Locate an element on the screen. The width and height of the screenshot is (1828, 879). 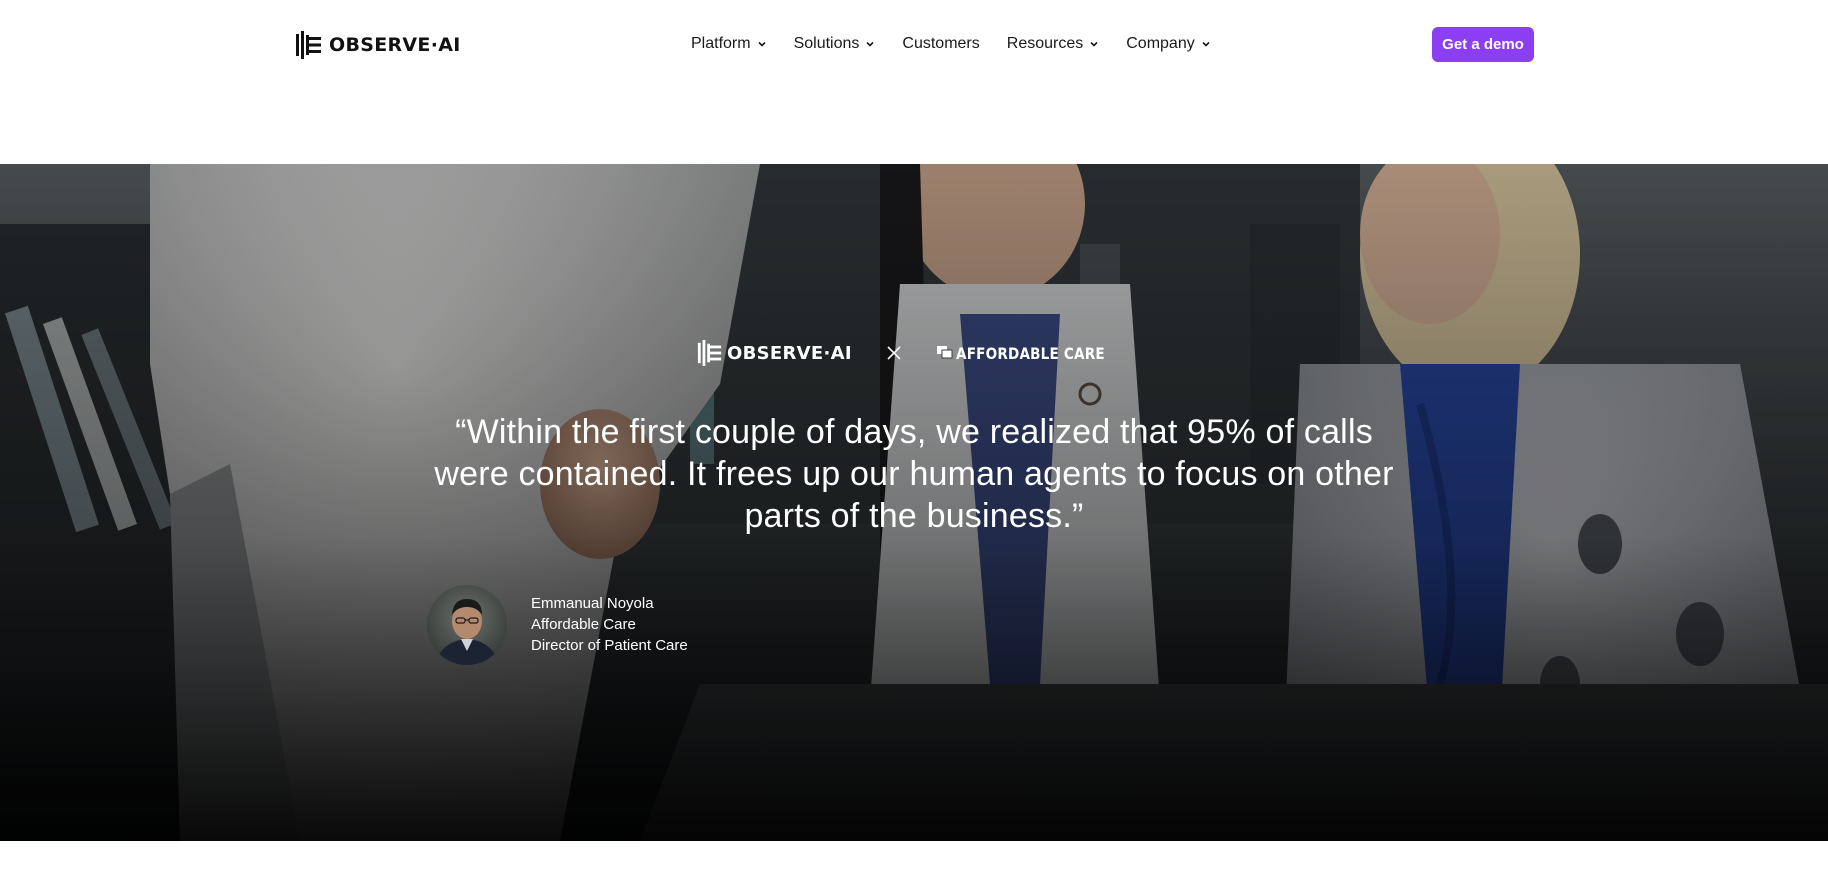
partner-logo-left-text: OBSERVE·AI is located at coordinates (789, 353).